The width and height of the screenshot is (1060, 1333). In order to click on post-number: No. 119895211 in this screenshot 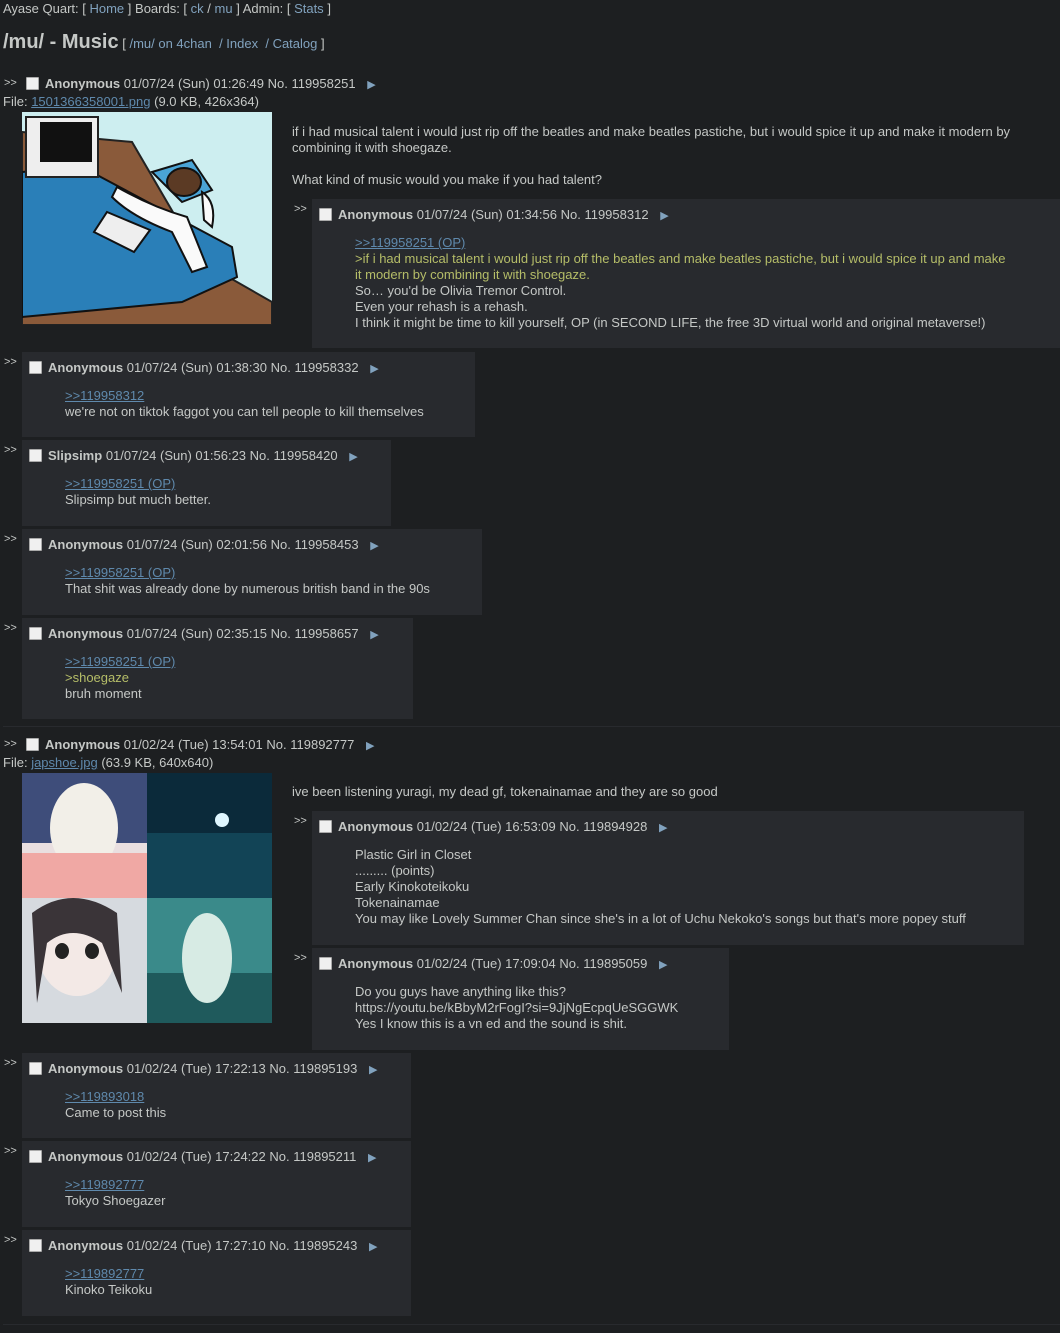, I will do `click(312, 1156)`.